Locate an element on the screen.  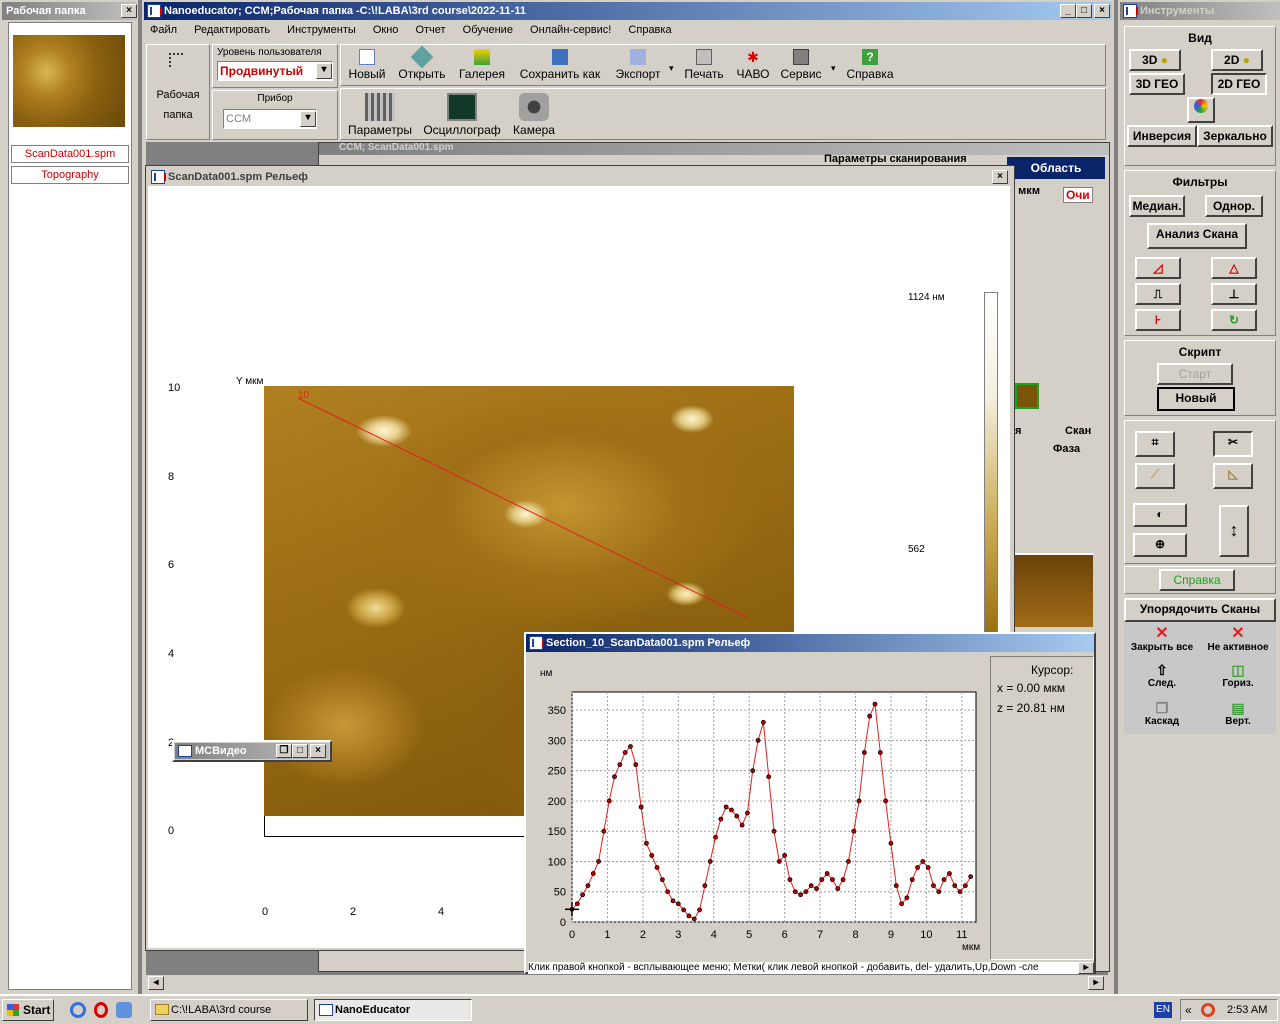
median-filter-button: Медиан. is located at coordinates (1157, 206).